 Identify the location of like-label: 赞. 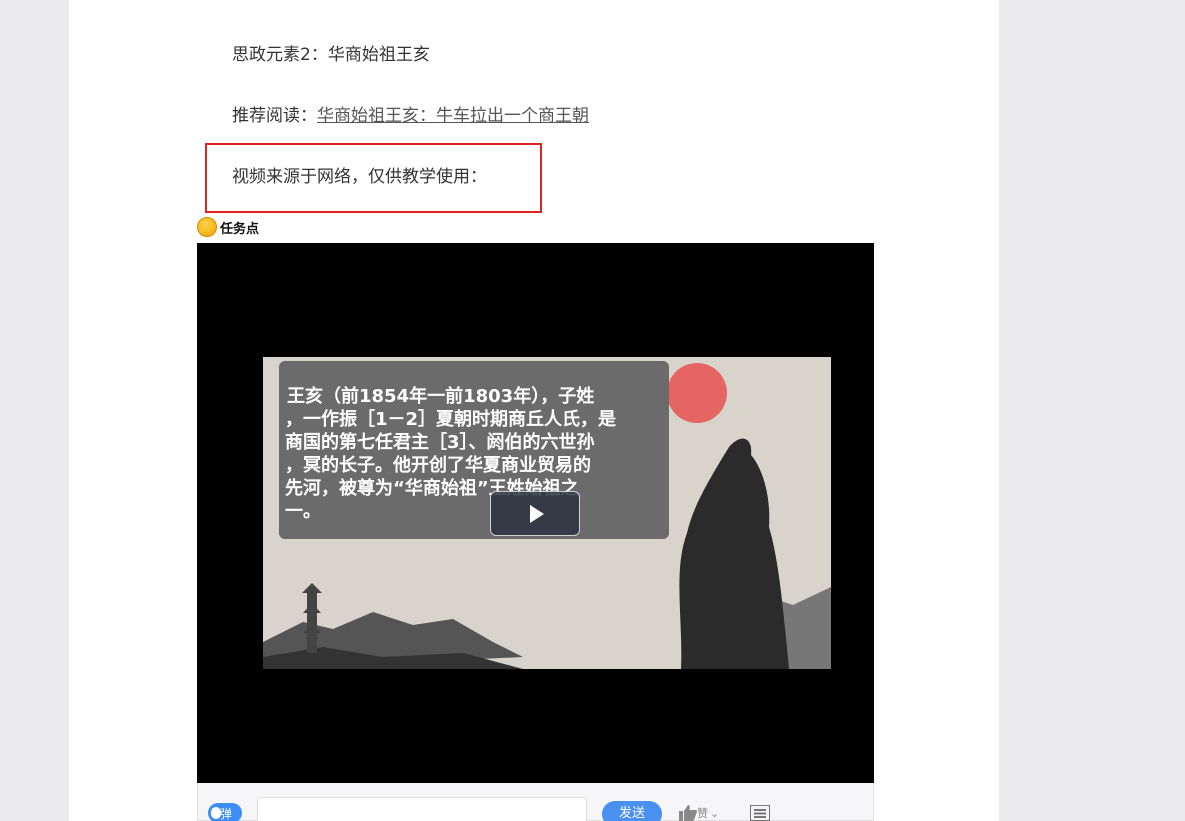
(702, 813).